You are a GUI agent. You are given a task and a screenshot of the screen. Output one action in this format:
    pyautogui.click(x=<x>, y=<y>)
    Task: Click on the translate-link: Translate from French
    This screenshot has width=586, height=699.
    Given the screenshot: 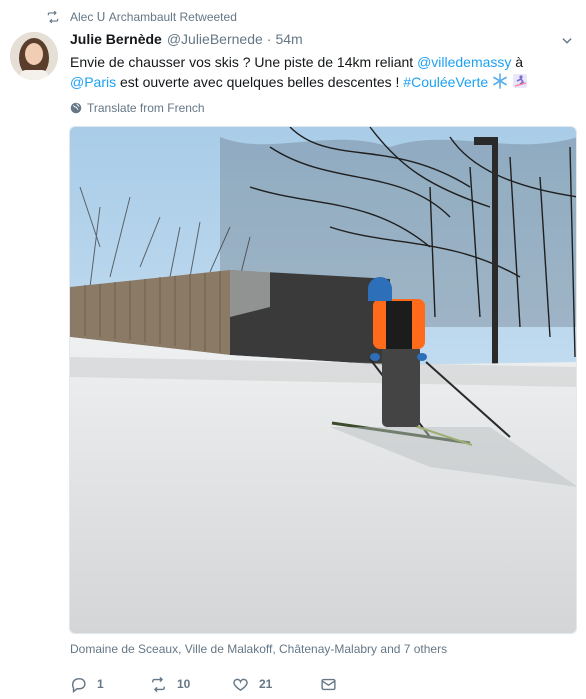 What is the action you would take?
    pyautogui.click(x=137, y=108)
    